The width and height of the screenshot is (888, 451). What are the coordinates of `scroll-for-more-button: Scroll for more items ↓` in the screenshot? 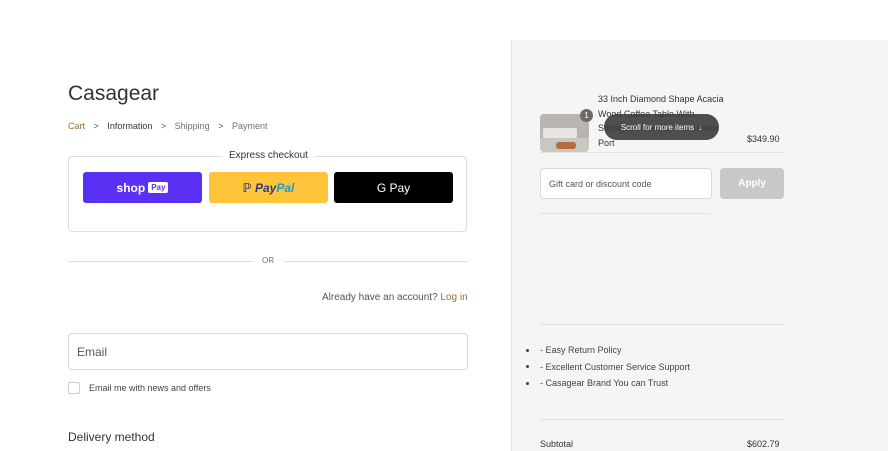 It's located at (661, 127).